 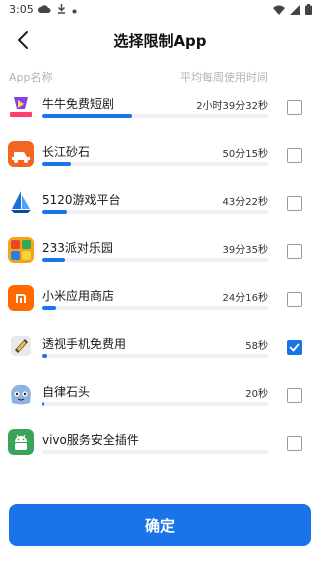 What do you see at coordinates (245, 202) in the screenshot?
I see `app-usage-time: 43分22秒` at bounding box center [245, 202].